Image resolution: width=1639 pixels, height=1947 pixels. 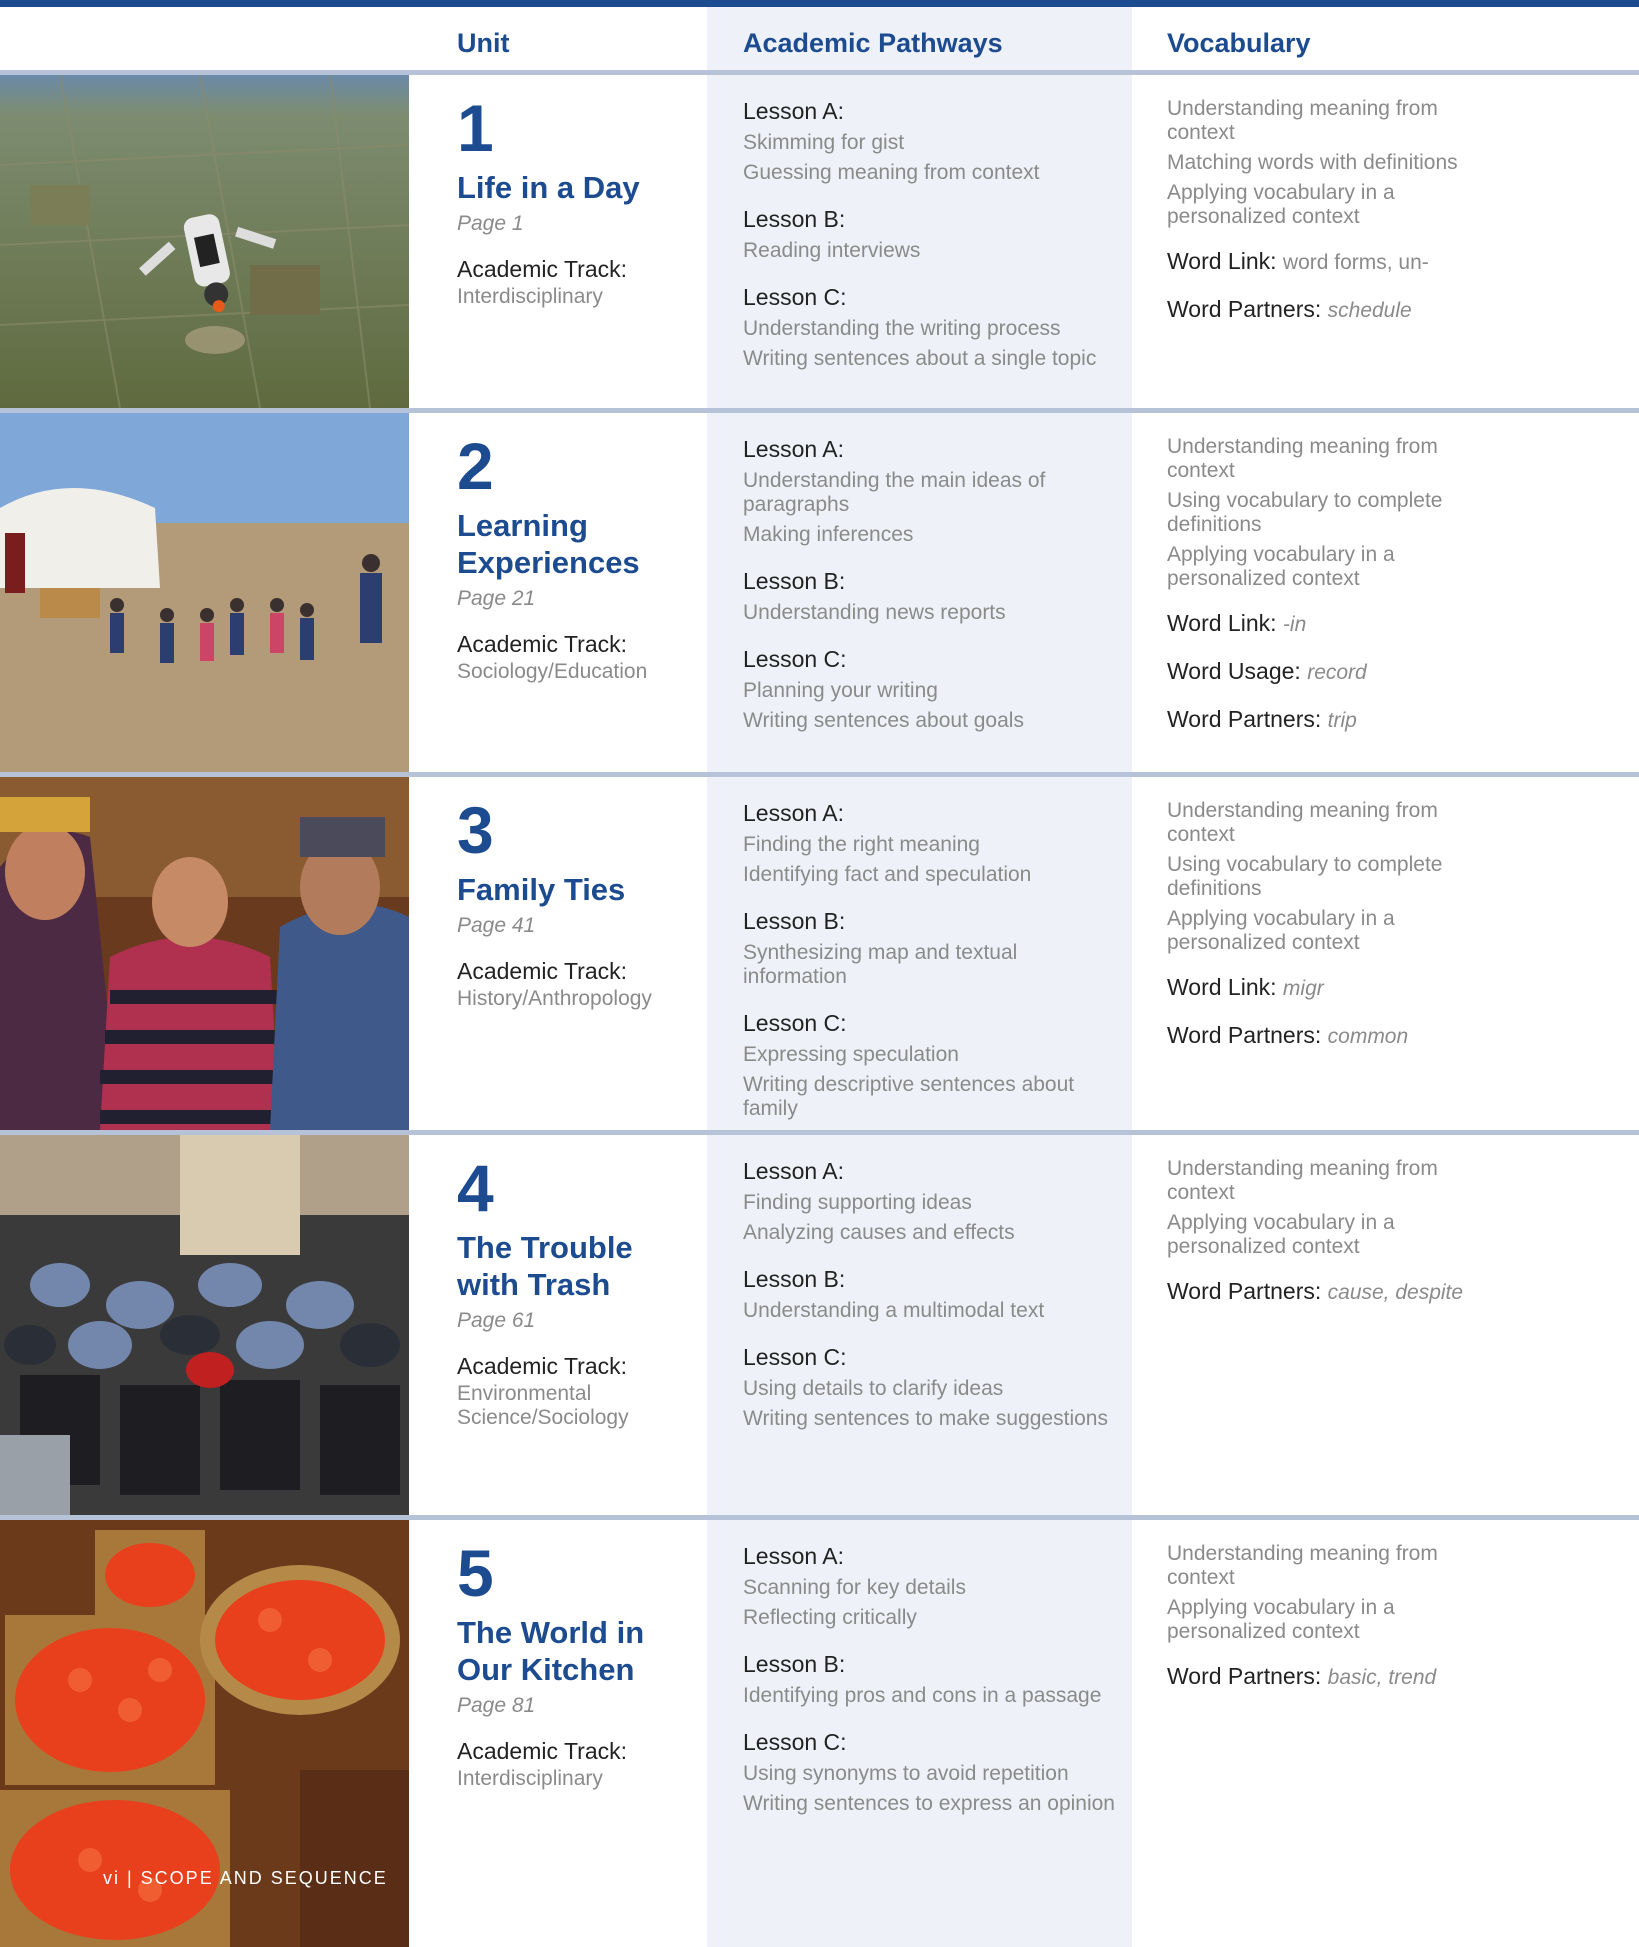 What do you see at coordinates (496, 1705) in the screenshot?
I see `unit-page-ref: Page 81` at bounding box center [496, 1705].